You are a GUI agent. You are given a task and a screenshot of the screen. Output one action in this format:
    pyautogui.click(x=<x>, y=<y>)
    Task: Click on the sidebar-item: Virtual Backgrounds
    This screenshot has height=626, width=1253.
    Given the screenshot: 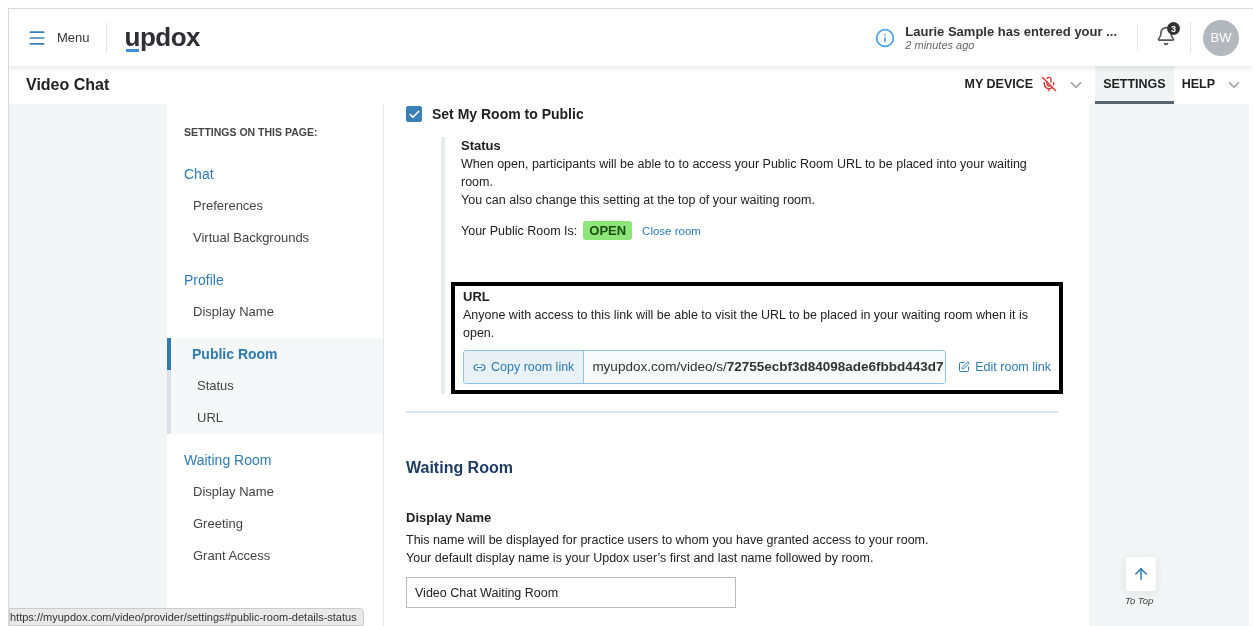 What is the action you would take?
    pyautogui.click(x=275, y=238)
    